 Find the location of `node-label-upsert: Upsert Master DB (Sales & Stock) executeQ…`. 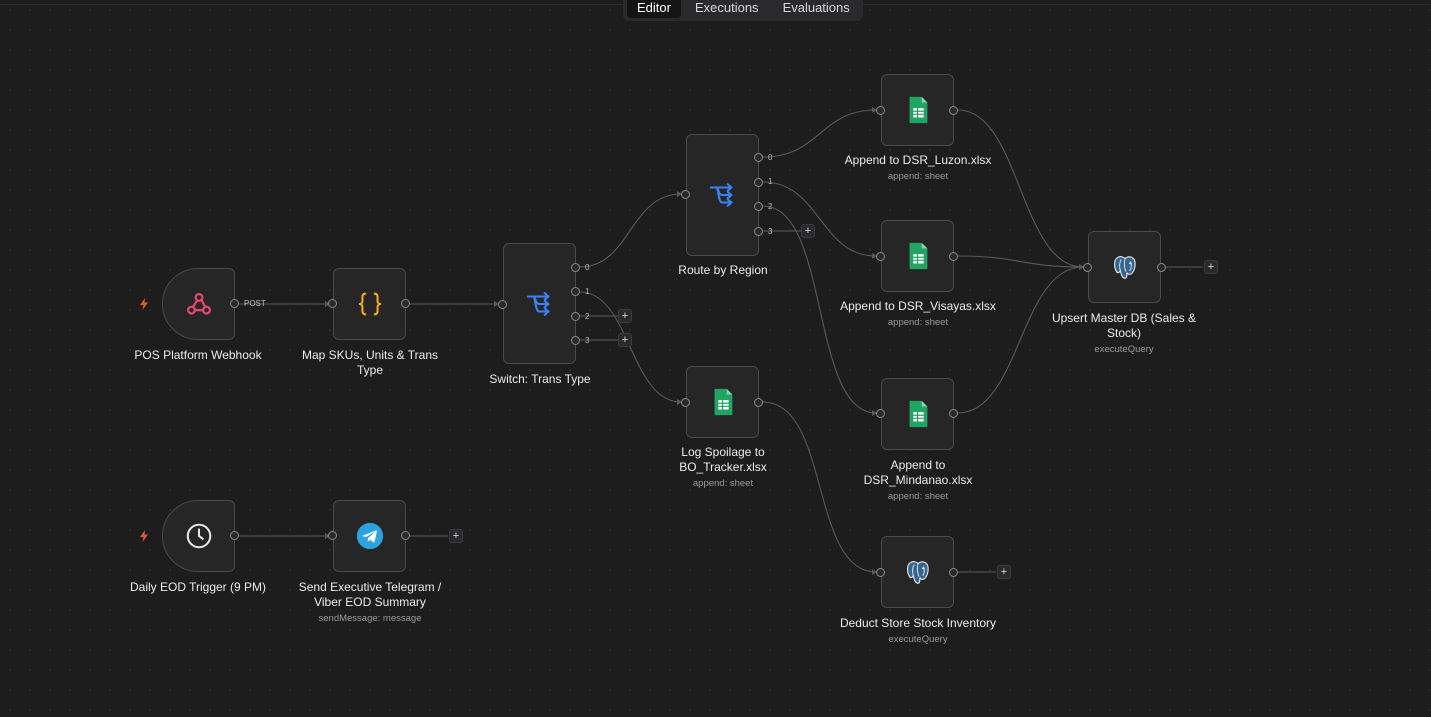

node-label-upsert: Upsert Master DB (Sales & Stock) executeQ… is located at coordinates (1124, 333).